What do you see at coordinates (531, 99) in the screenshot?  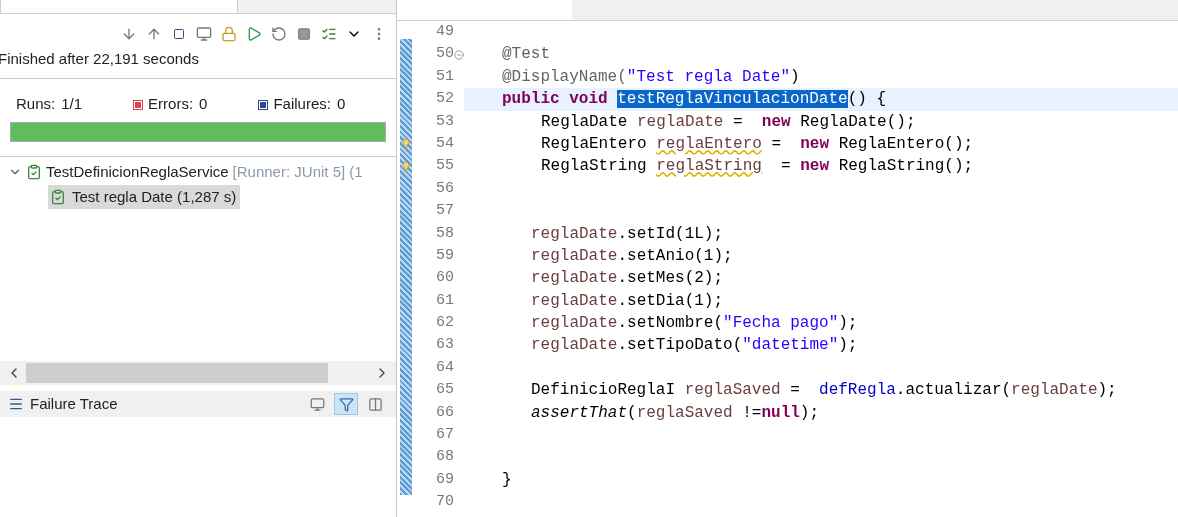 I see `code-token: public` at bounding box center [531, 99].